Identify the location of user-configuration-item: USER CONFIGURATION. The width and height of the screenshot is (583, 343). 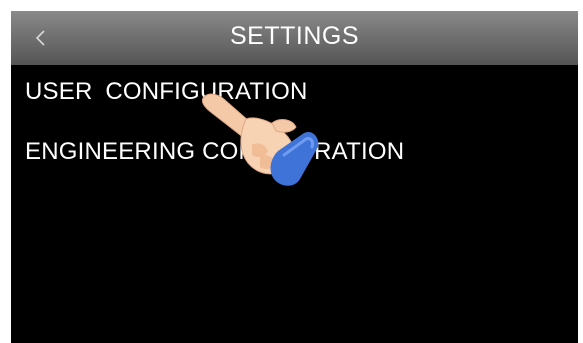
(166, 92).